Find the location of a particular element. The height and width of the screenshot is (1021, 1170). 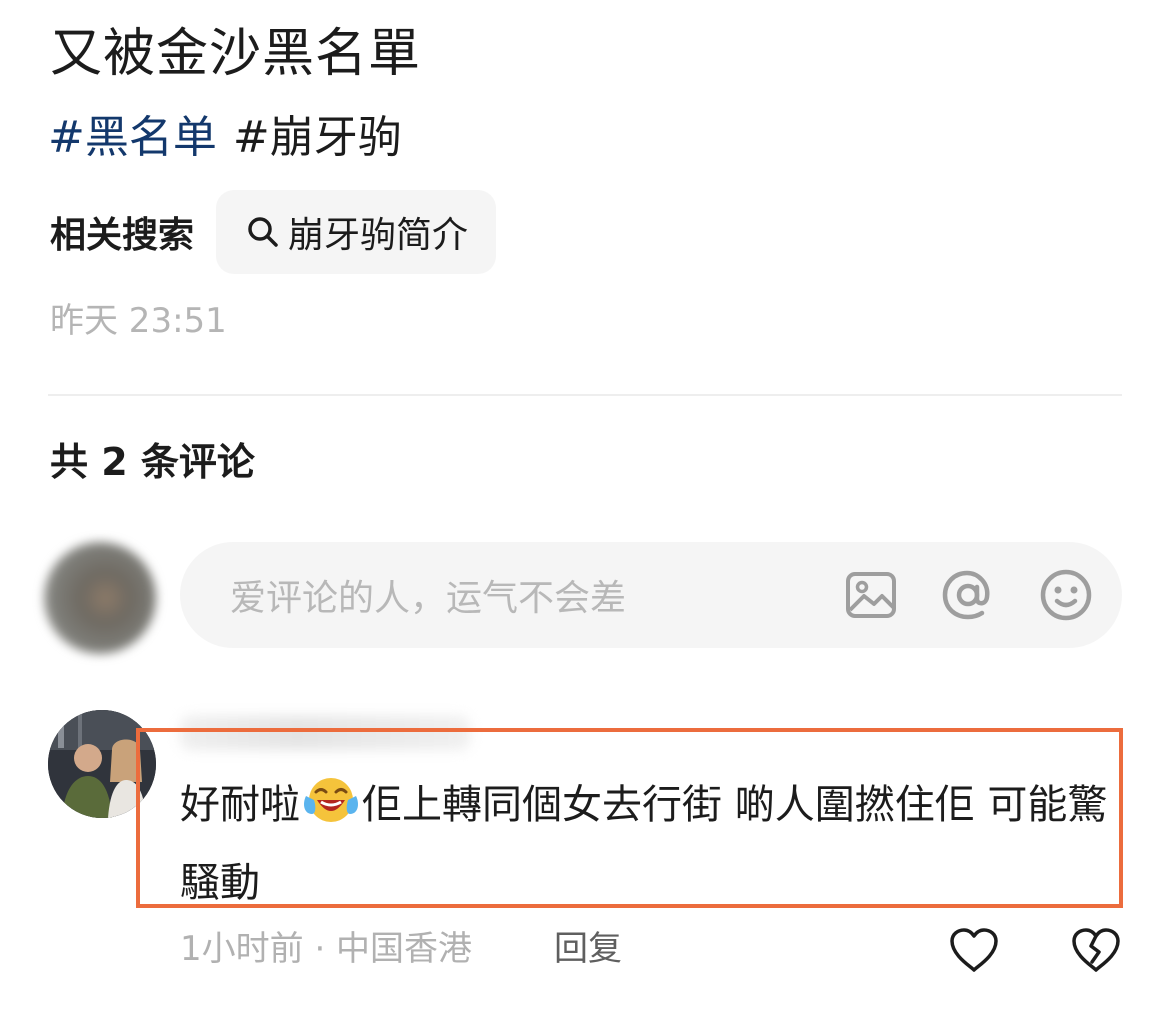

related-search-label: 相关搜索 is located at coordinates (122, 235).